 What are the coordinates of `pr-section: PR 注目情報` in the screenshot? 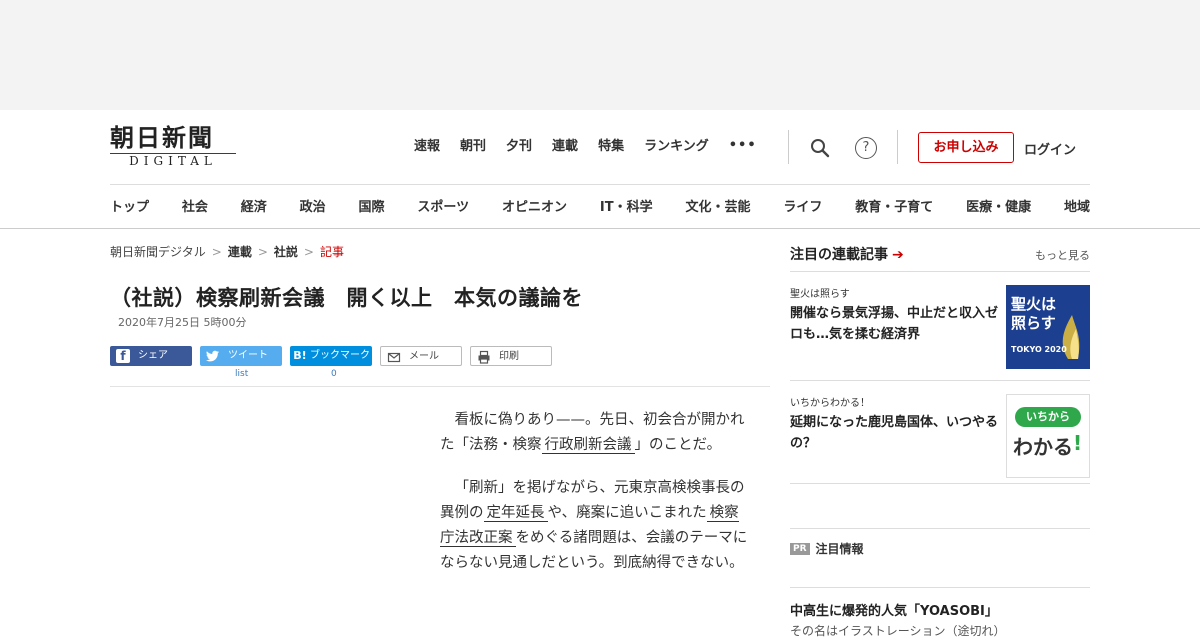 It's located at (940, 542).